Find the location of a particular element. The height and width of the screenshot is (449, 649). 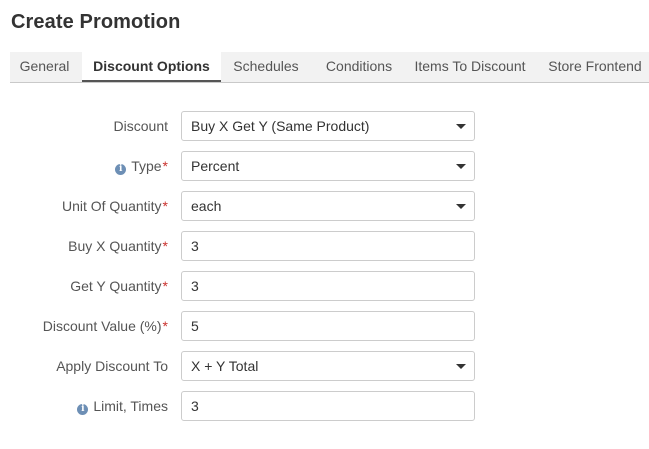

type-select: Percent is located at coordinates (328, 166).